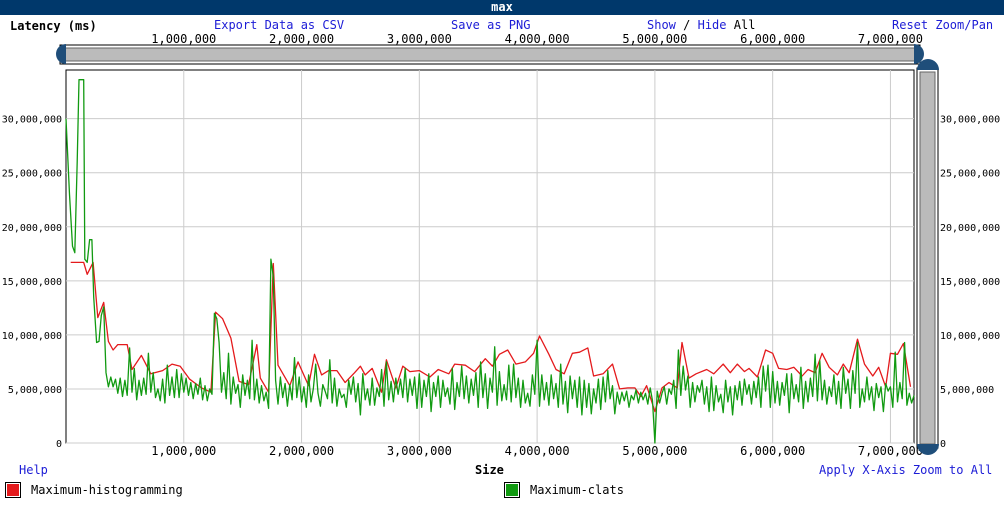 Image resolution: width=1004 pixels, height=514 pixels. What do you see at coordinates (301, 451) in the screenshot?
I see `x-tick-label: 2,000,000` at bounding box center [301, 451].